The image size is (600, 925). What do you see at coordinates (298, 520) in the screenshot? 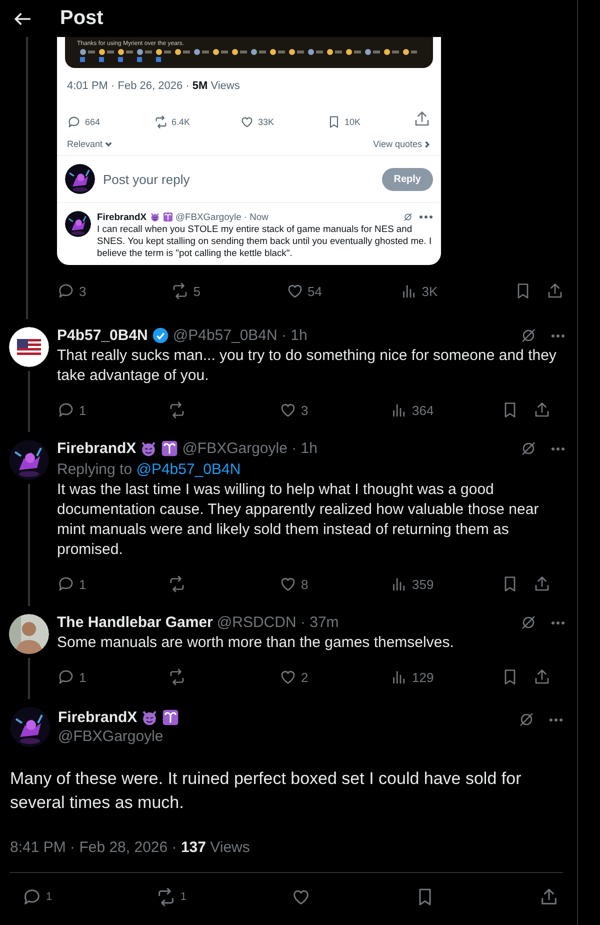
I see `reply-text: It was the last time I was willing to help what I thought was a good documentation cause. They apparently realized how valuable those near mint manuals were and likely sold them instead of returning them as promised.` at bounding box center [298, 520].